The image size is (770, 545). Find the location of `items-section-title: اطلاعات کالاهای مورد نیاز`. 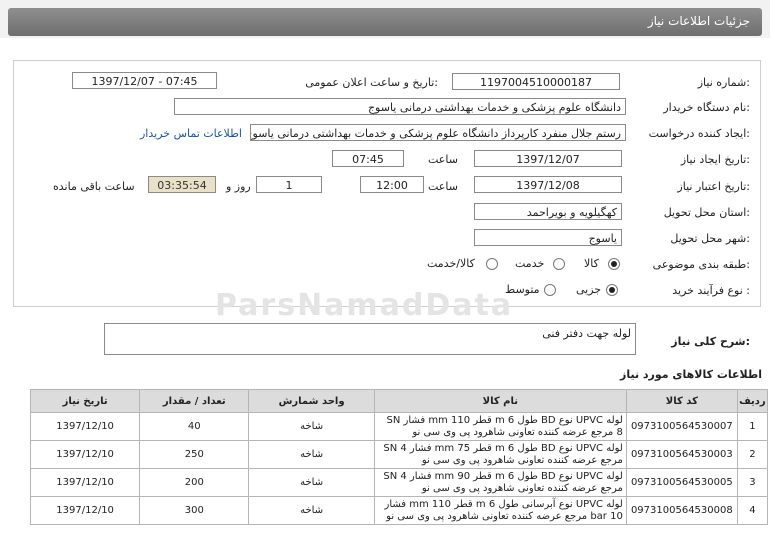

items-section-title: اطلاعات کالاهای مورد نیاز is located at coordinates (691, 374).